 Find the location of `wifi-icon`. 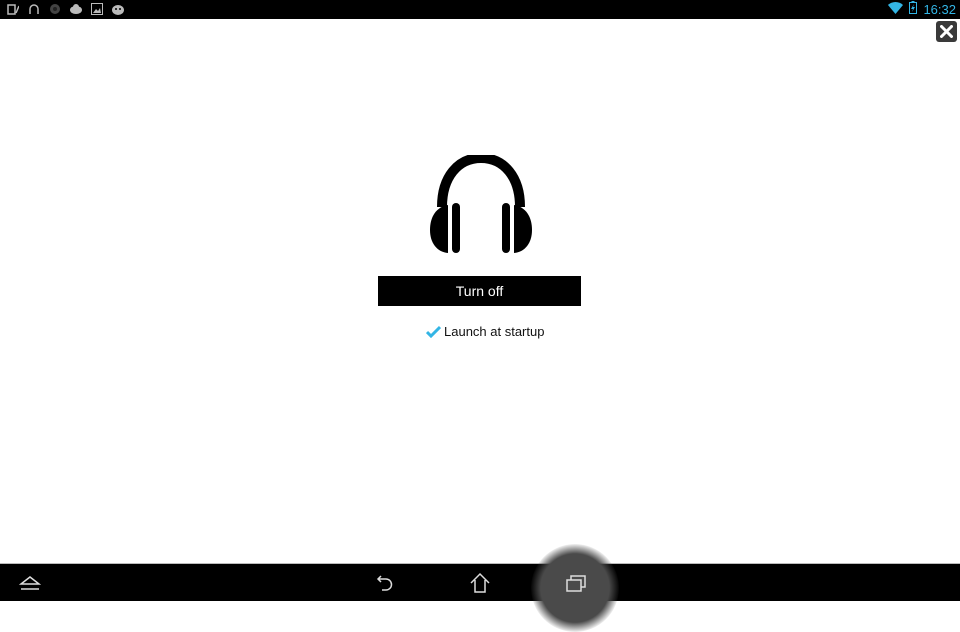

wifi-icon is located at coordinates (896, 9).